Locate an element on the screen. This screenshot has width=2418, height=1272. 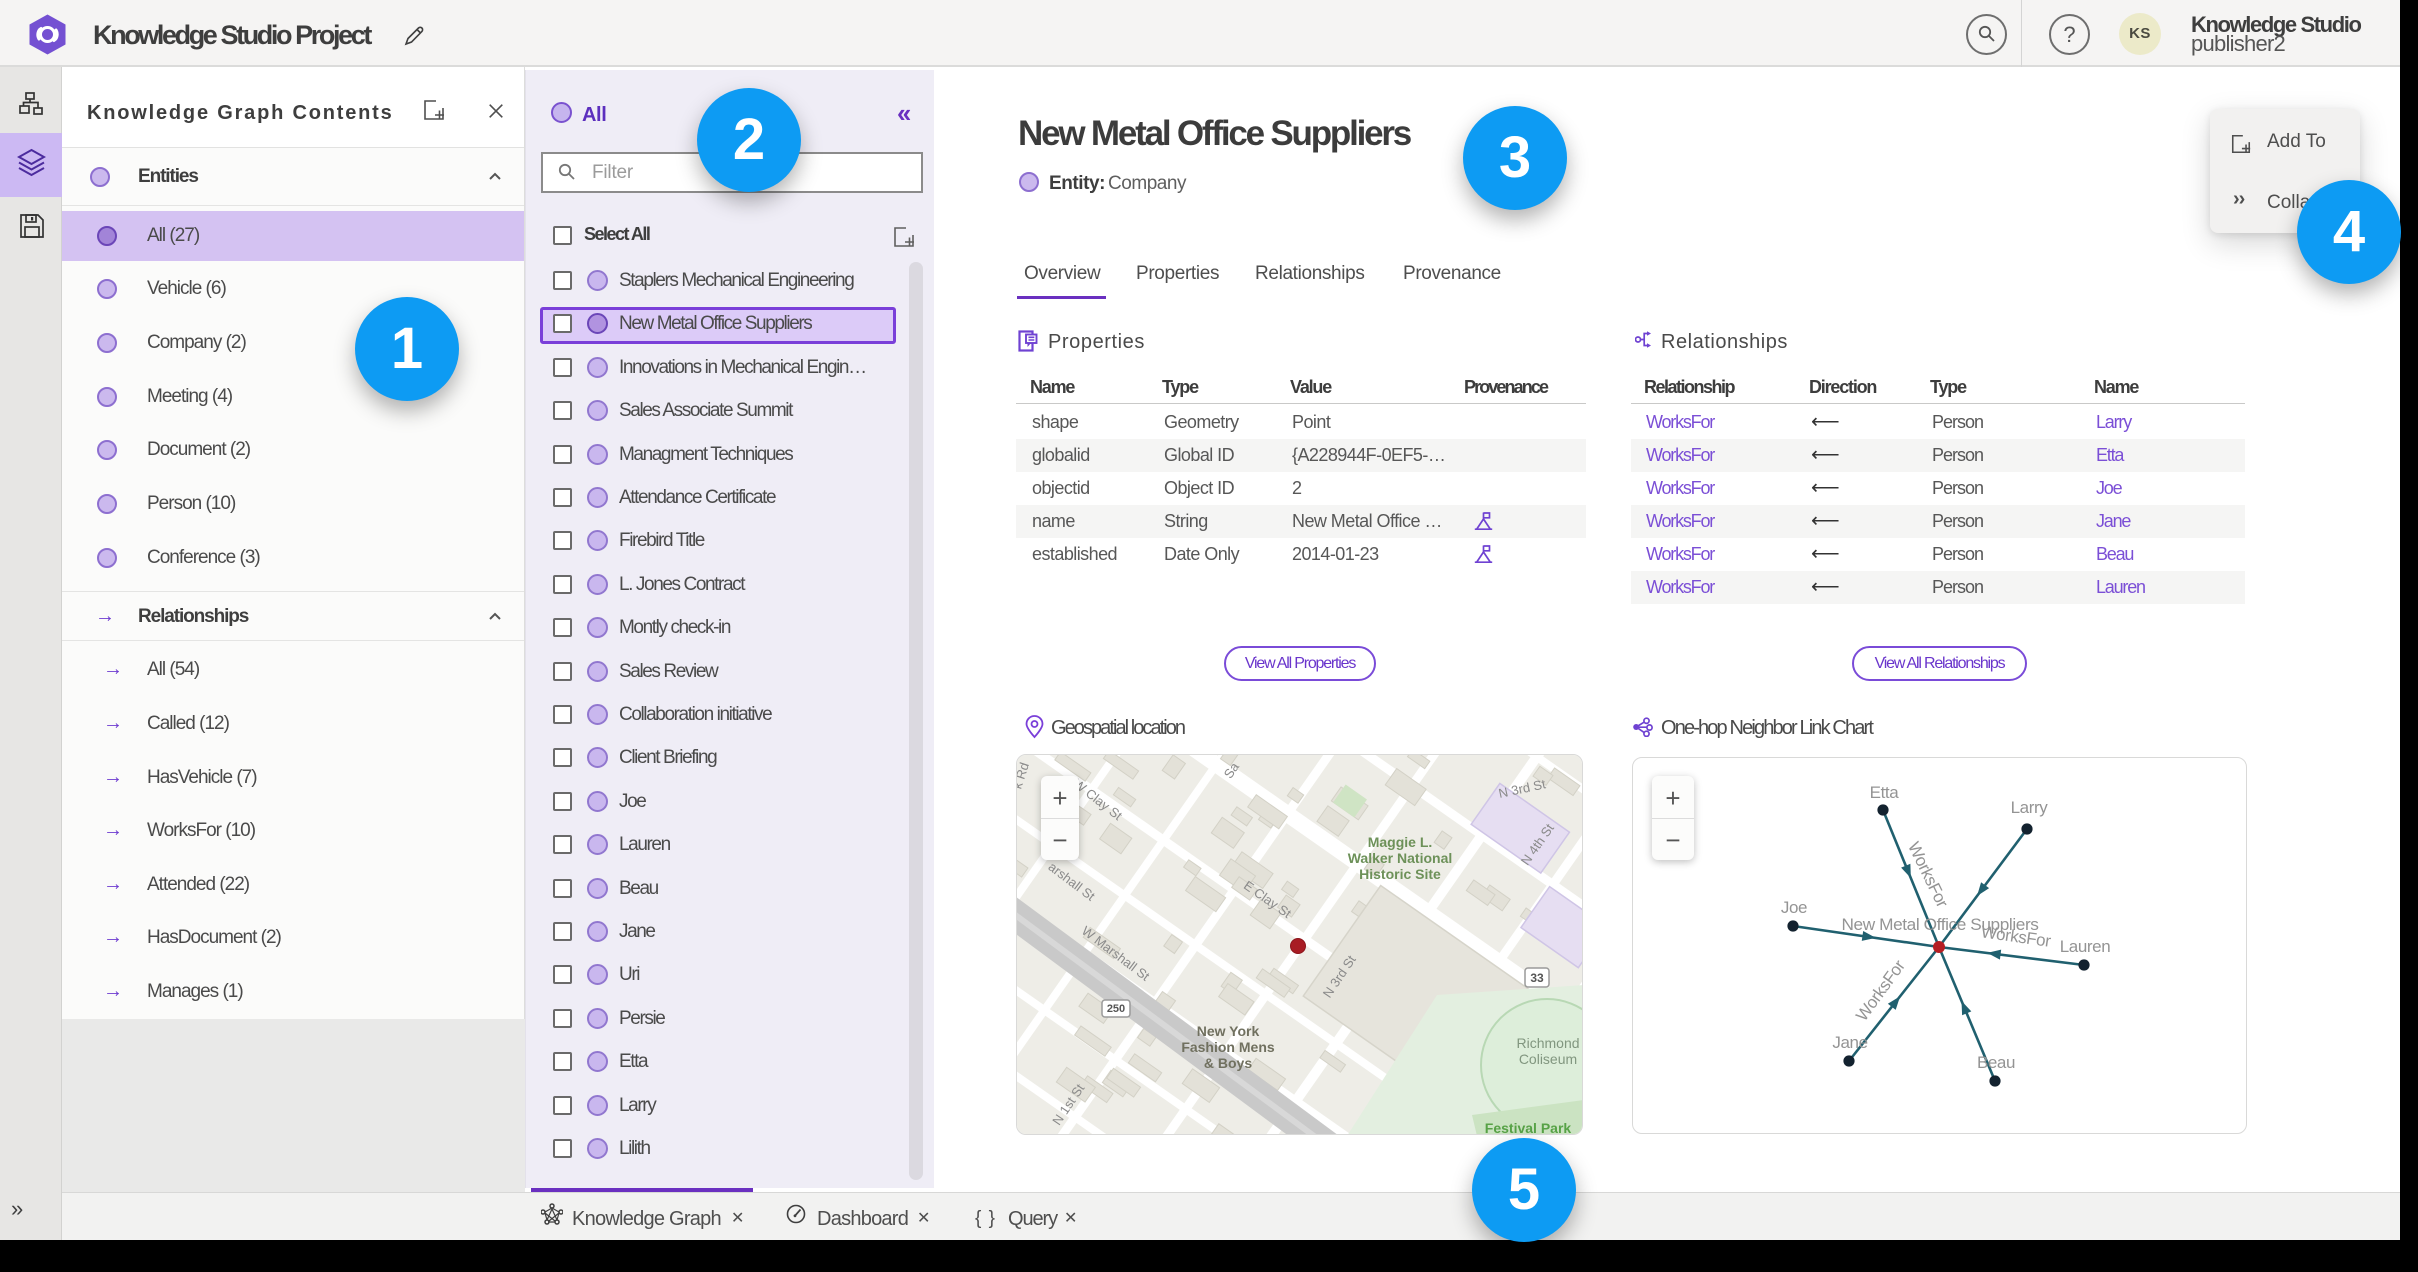
svg-text: Joe is located at coordinates (1794, 907).